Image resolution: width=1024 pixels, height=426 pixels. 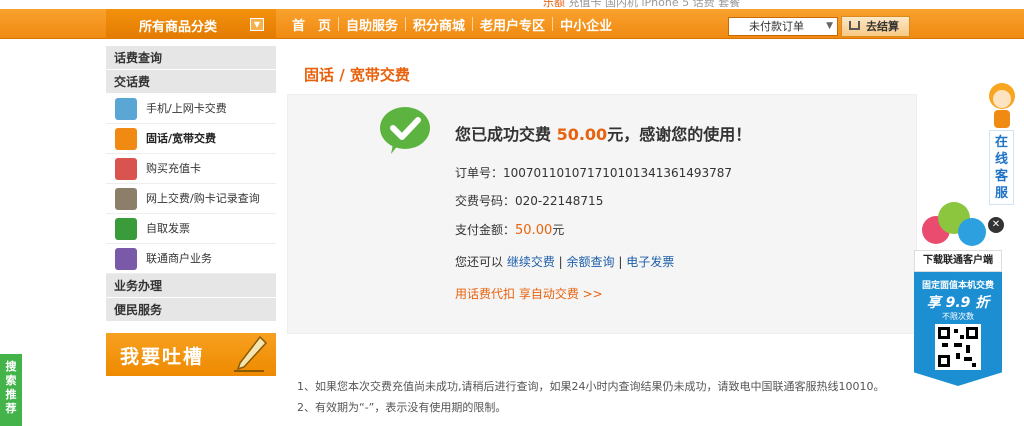 What do you see at coordinates (957, 286) in the screenshot?
I see `promo-line1: 固定面值本机交费` at bounding box center [957, 286].